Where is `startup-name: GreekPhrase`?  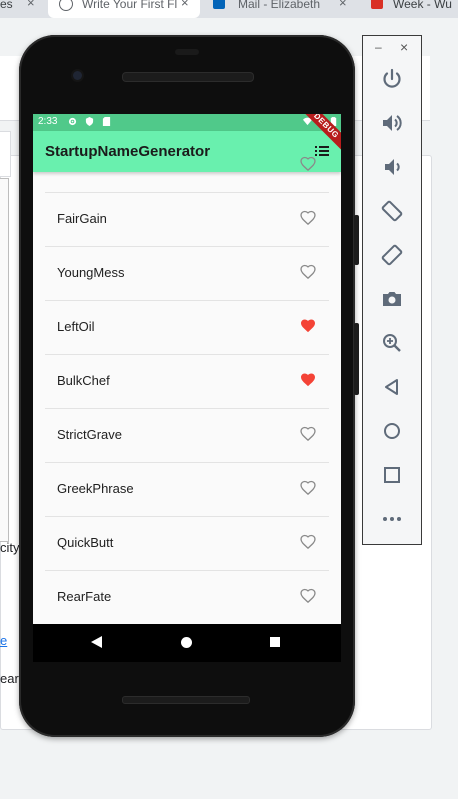
startup-name: GreekPhrase is located at coordinates (95, 488).